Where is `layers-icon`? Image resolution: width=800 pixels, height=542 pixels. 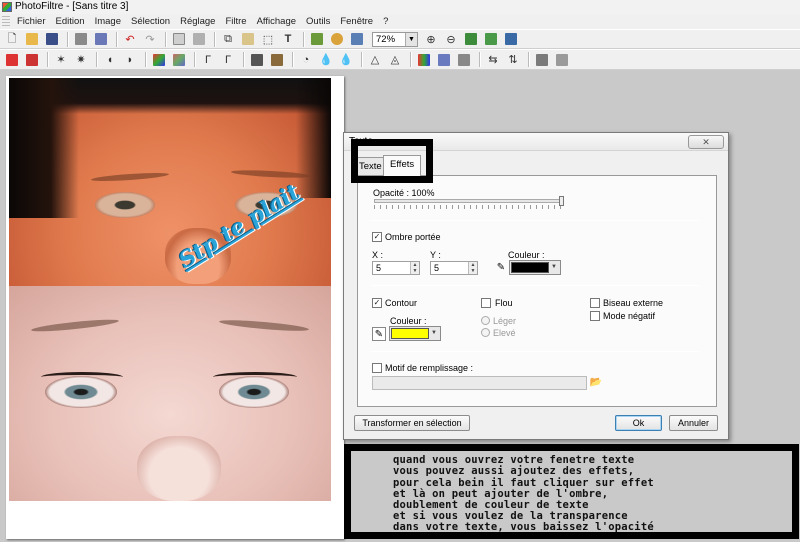 layers-icon is located at coordinates (317, 39).